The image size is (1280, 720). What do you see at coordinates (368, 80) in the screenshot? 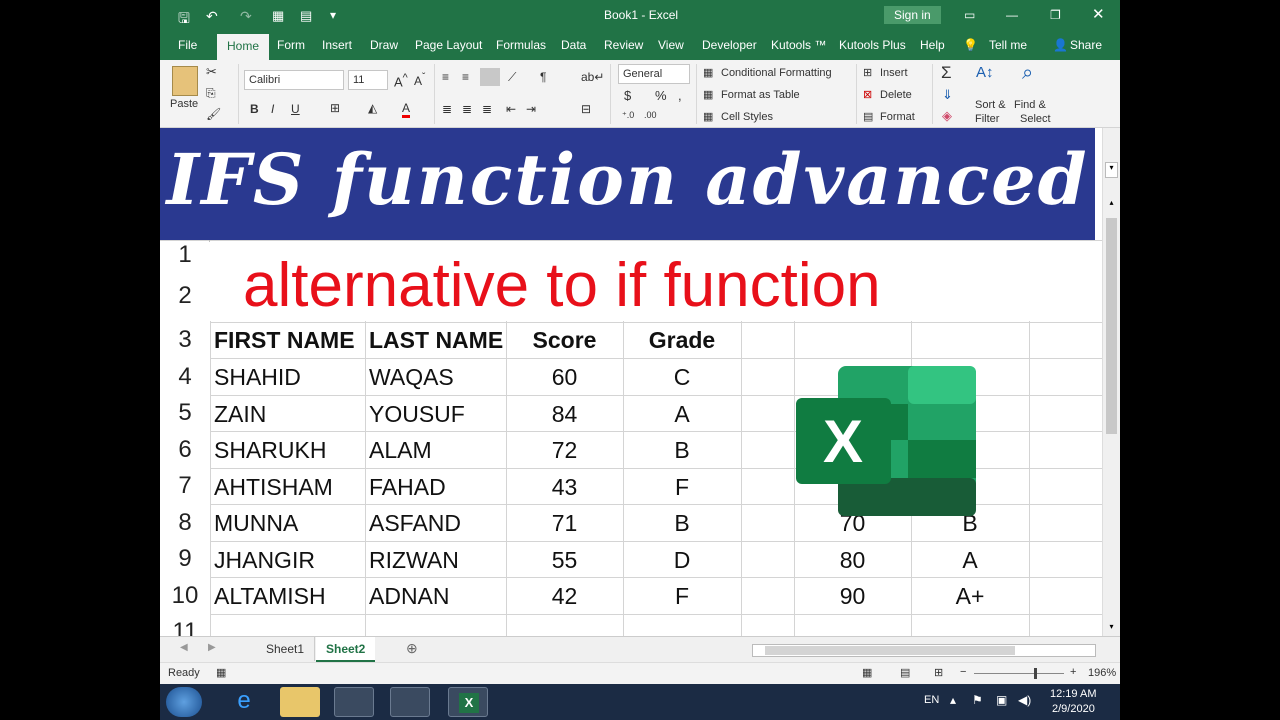
I see `font-size-select: 11` at bounding box center [368, 80].